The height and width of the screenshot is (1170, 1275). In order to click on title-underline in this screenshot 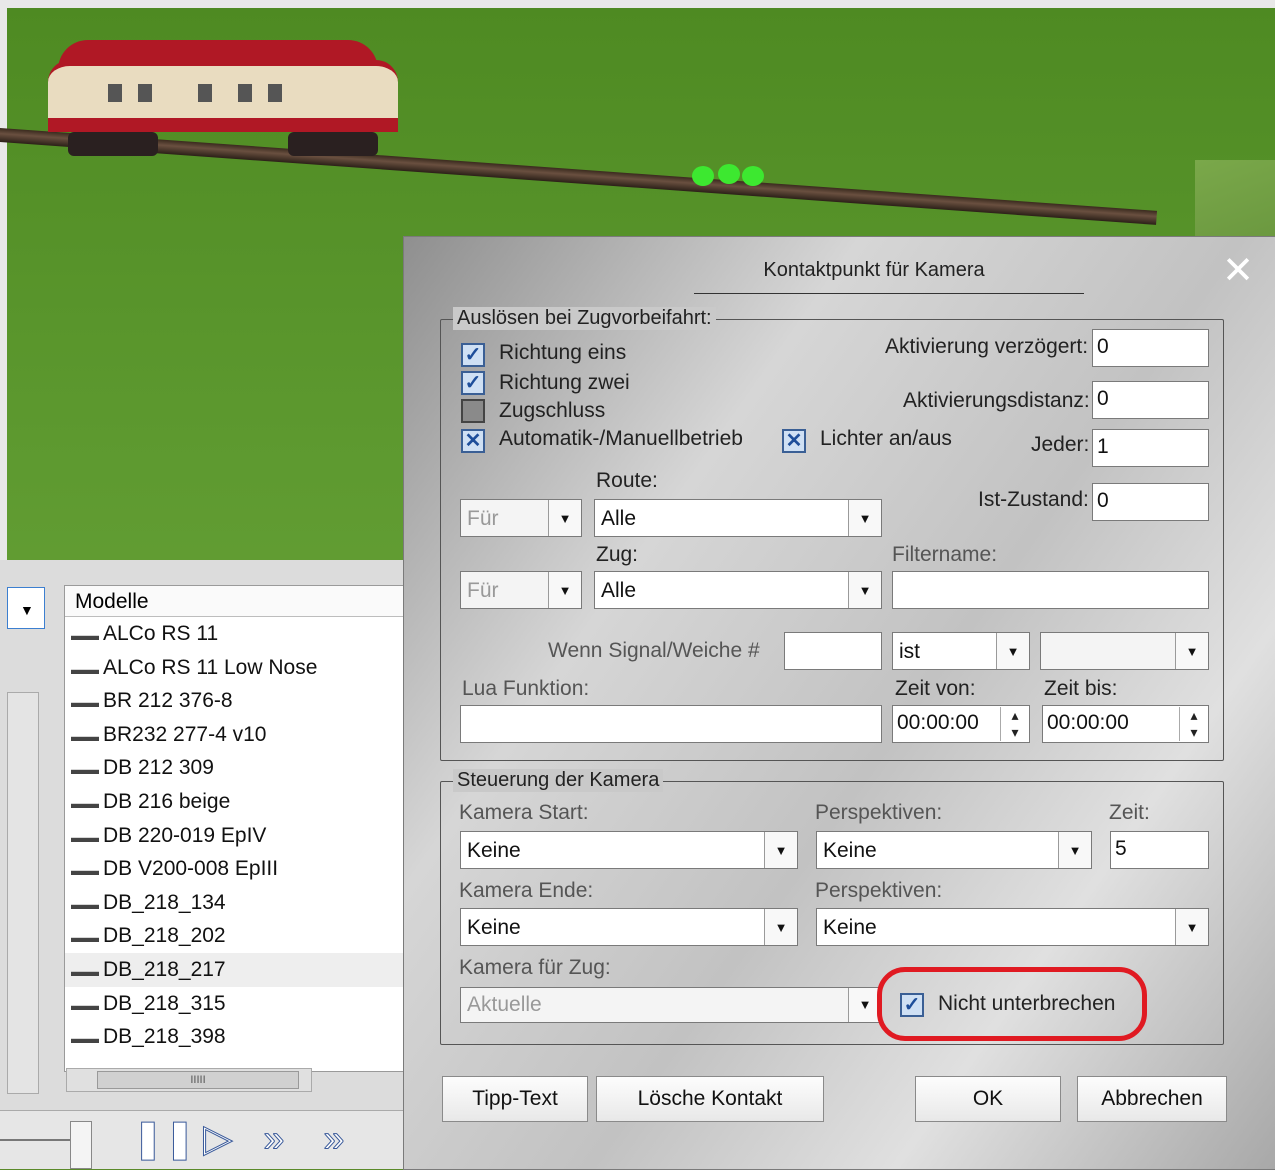, I will do `click(889, 293)`.